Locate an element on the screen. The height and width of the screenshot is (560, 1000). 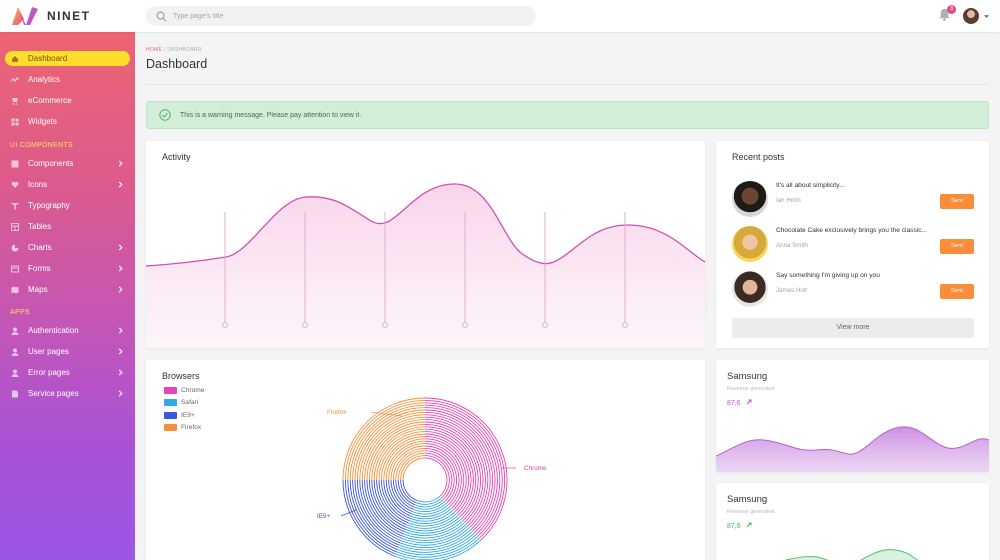
top-bar: NINET 3 is located at coordinates (500, 16).